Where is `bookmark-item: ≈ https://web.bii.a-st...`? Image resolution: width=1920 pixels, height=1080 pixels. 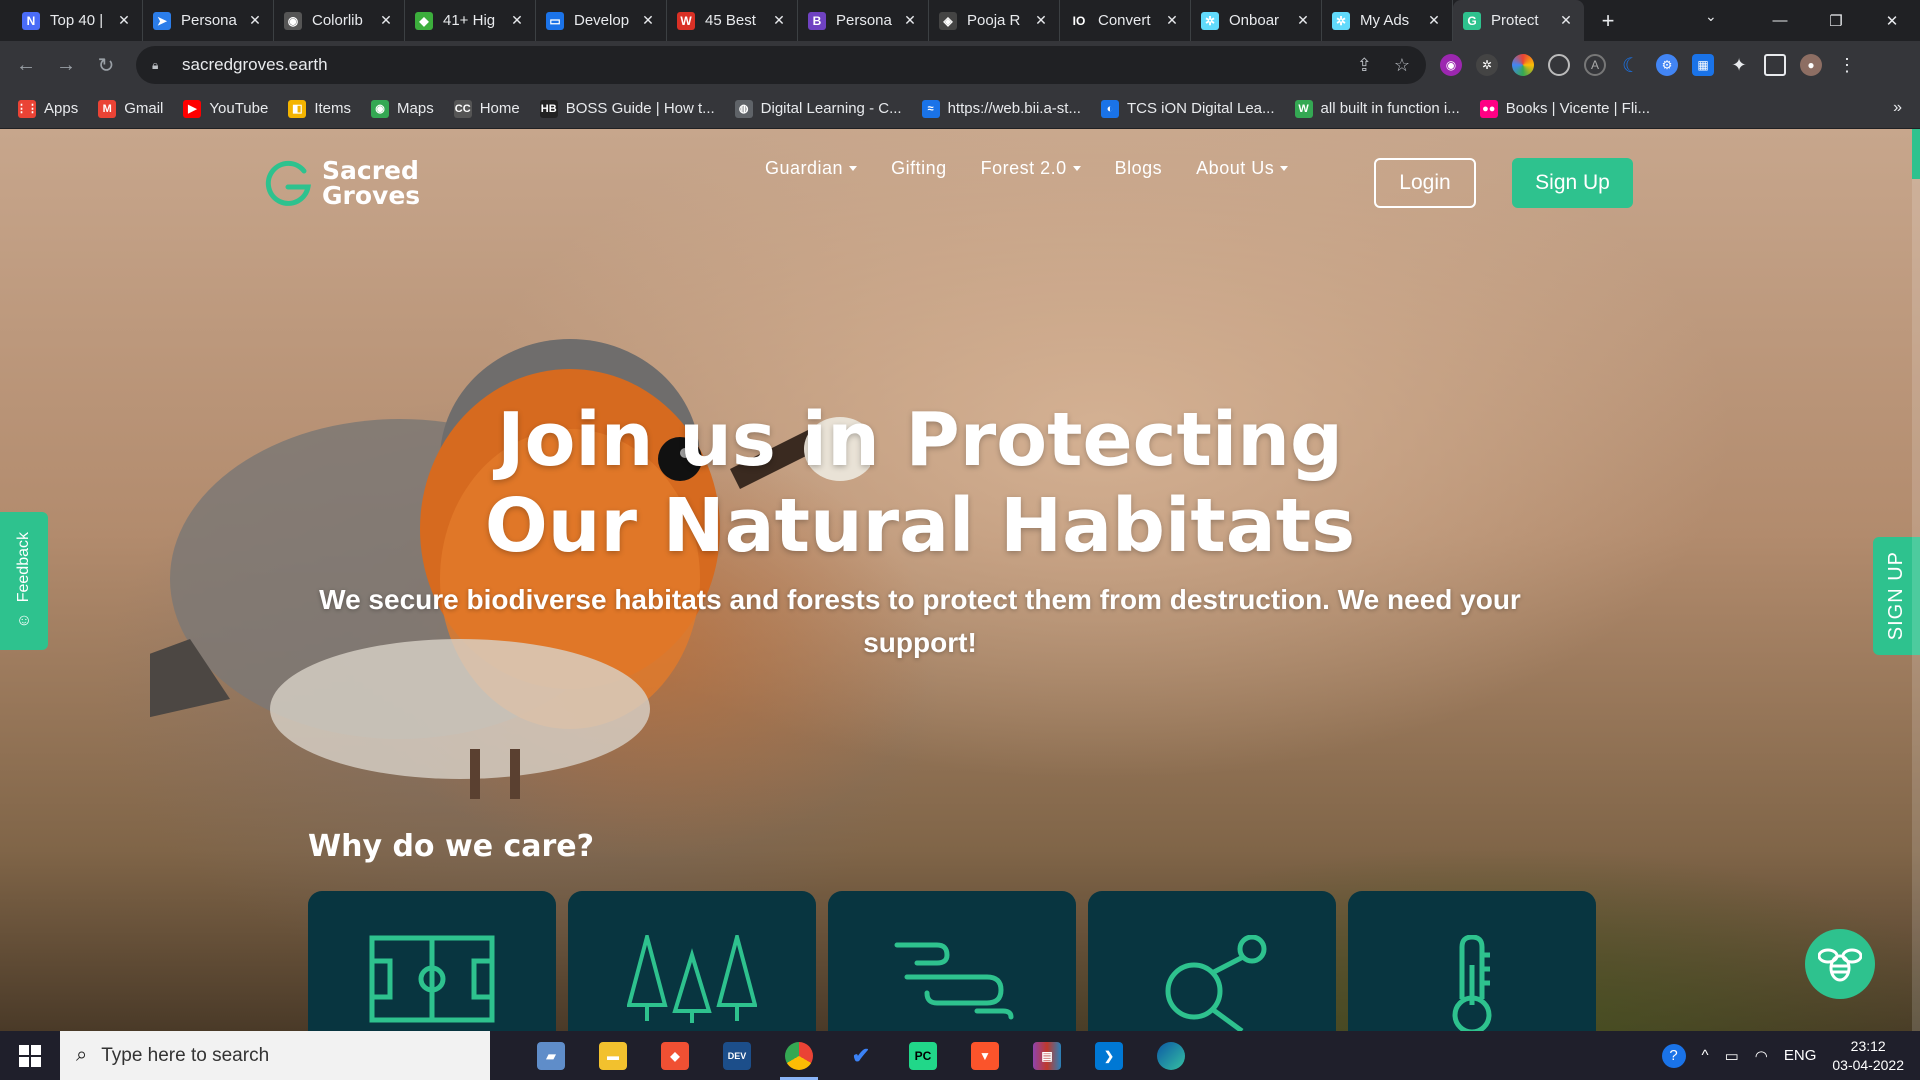
bookmark-item: ≈ https://web.bii.a-st... is located at coordinates (1001, 108).